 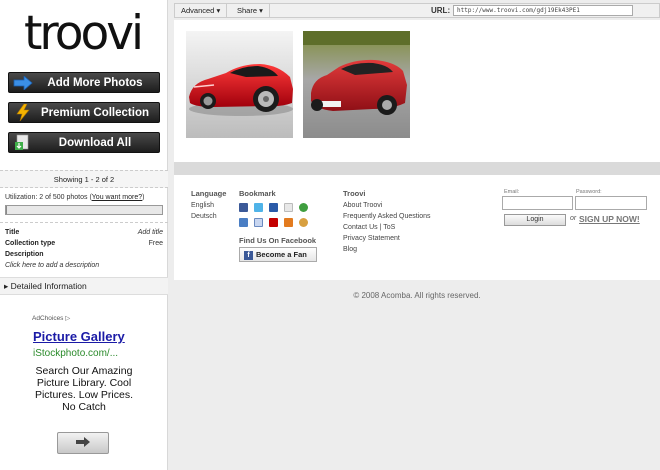 What do you see at coordinates (23, 142) in the screenshot?
I see `download-icon` at bounding box center [23, 142].